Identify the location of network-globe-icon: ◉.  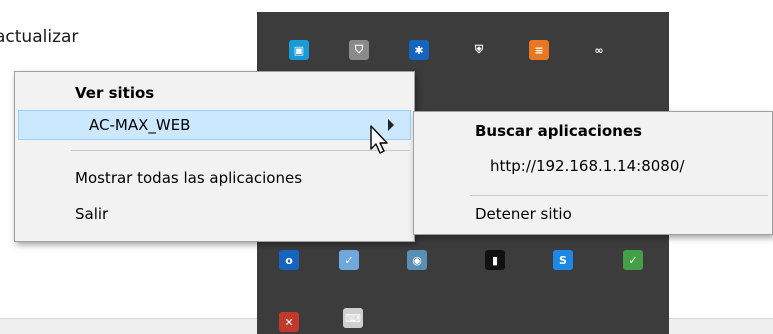
(417, 260).